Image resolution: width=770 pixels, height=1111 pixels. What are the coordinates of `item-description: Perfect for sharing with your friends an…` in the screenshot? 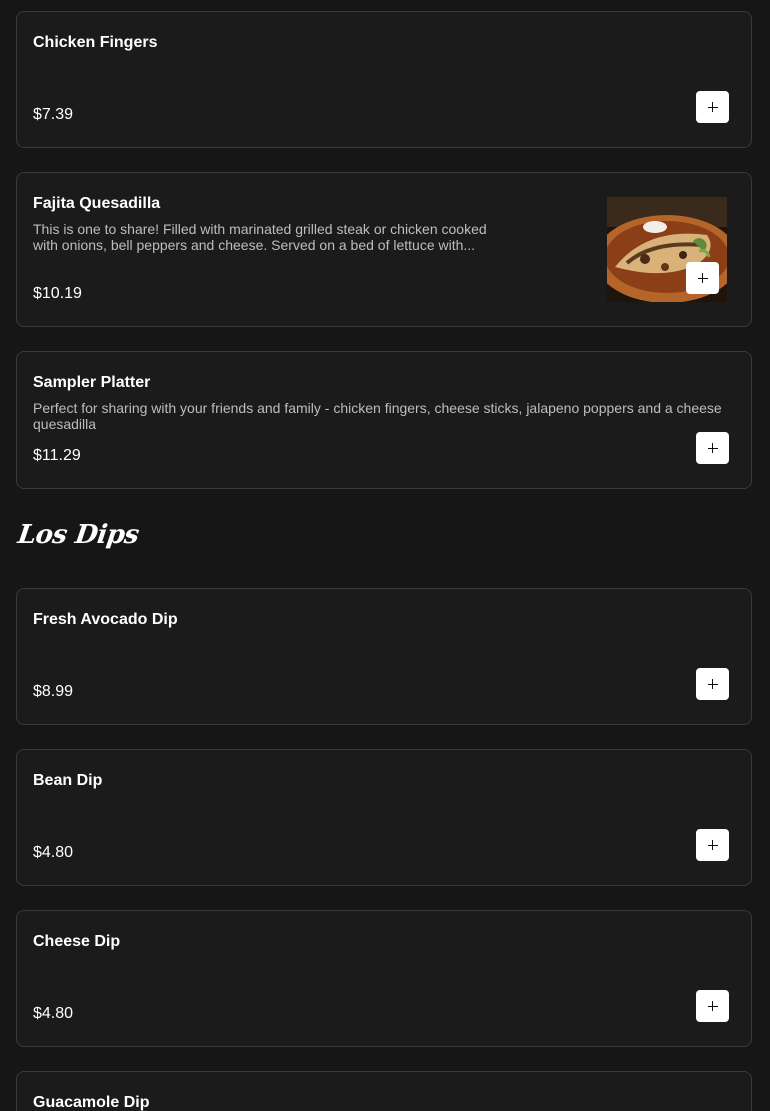 It's located at (377, 416).